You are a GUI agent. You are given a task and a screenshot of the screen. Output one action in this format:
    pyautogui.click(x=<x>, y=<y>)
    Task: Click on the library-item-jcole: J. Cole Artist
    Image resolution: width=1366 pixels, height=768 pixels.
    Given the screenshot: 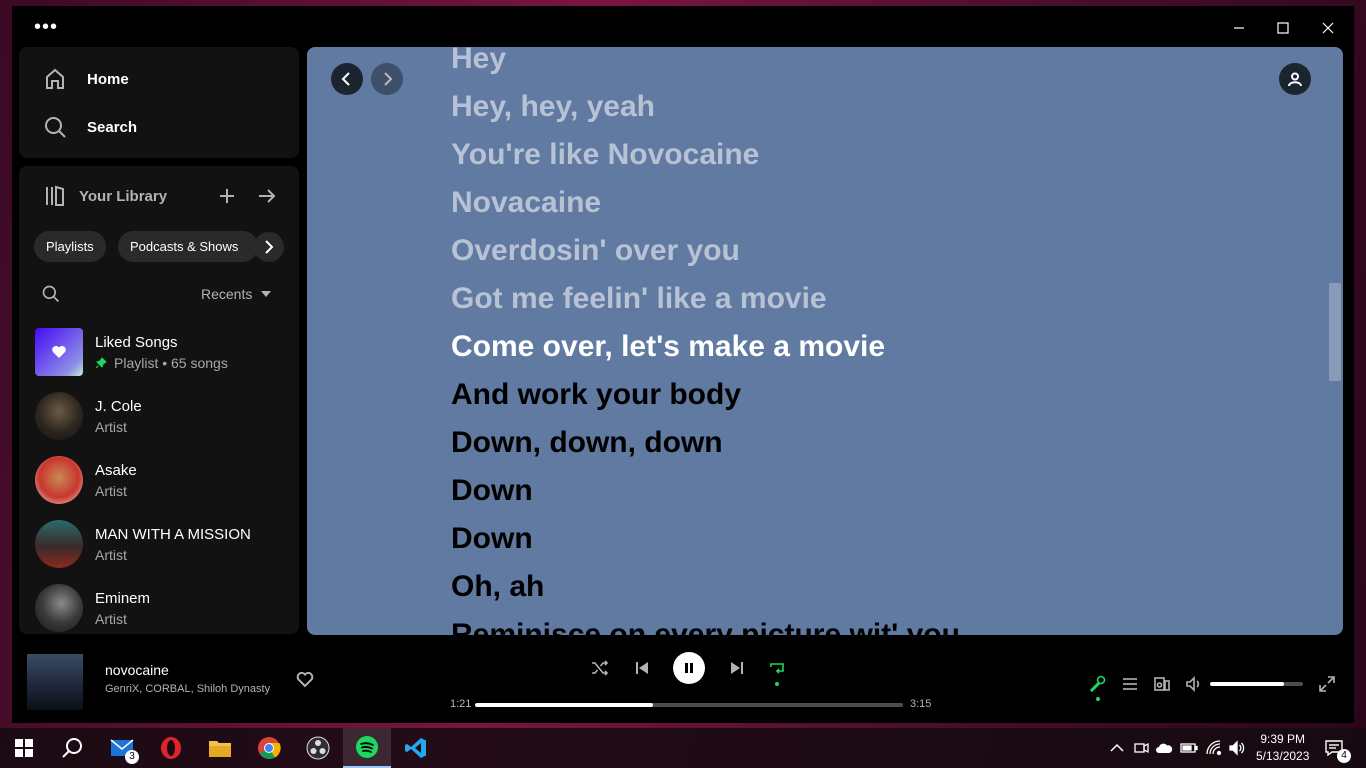 What is the action you would take?
    pyautogui.click(x=165, y=416)
    